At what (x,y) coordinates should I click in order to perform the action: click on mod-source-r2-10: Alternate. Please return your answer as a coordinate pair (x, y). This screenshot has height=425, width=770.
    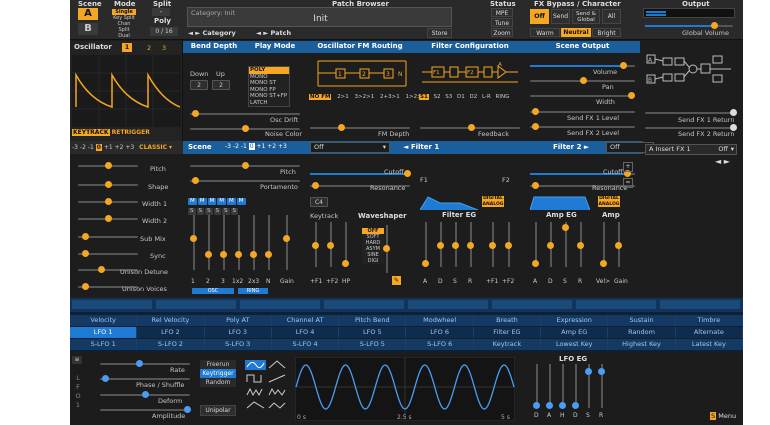
    Looking at the image, I should click on (709, 332).